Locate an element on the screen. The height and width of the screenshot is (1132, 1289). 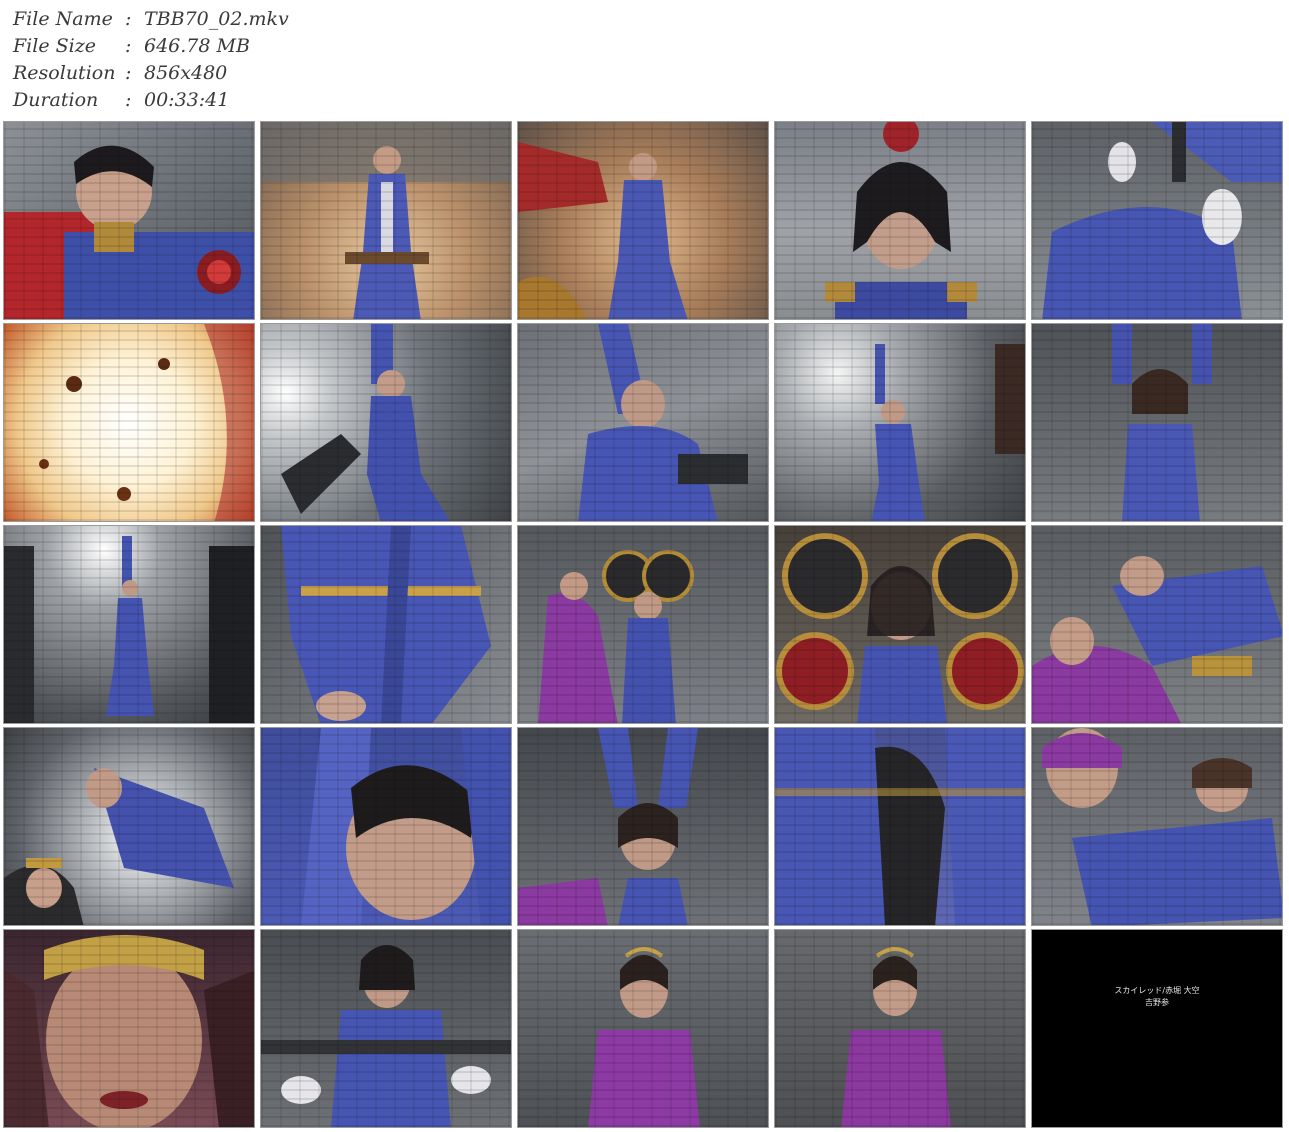
file-name-value: TBB70_02.mkv is located at coordinates (216, 19).